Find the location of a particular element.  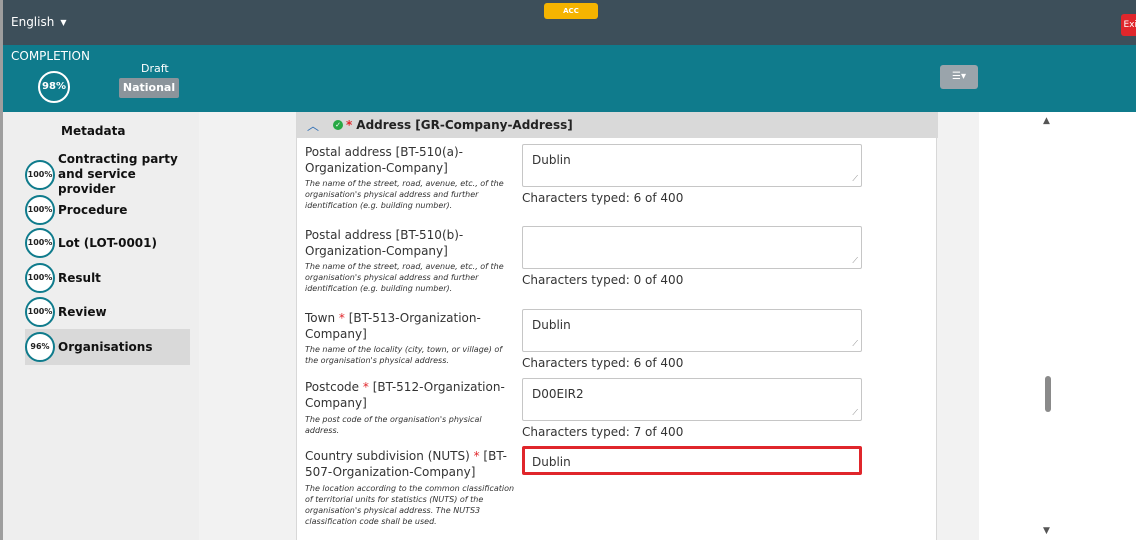

sidebar-item-metadata: Metadata is located at coordinates (93, 131).